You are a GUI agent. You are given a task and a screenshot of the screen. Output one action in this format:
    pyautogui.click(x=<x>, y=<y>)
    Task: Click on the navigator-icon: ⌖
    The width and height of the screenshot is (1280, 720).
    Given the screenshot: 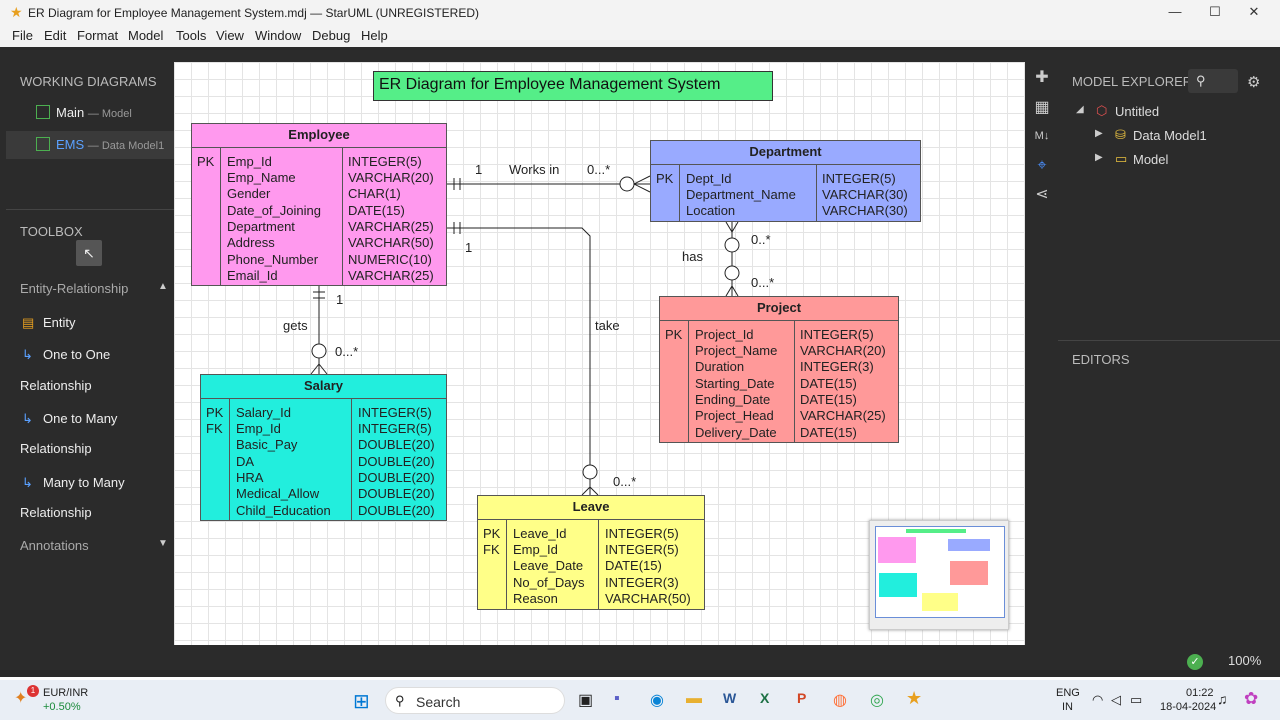 What is the action you would take?
    pyautogui.click(x=1042, y=166)
    